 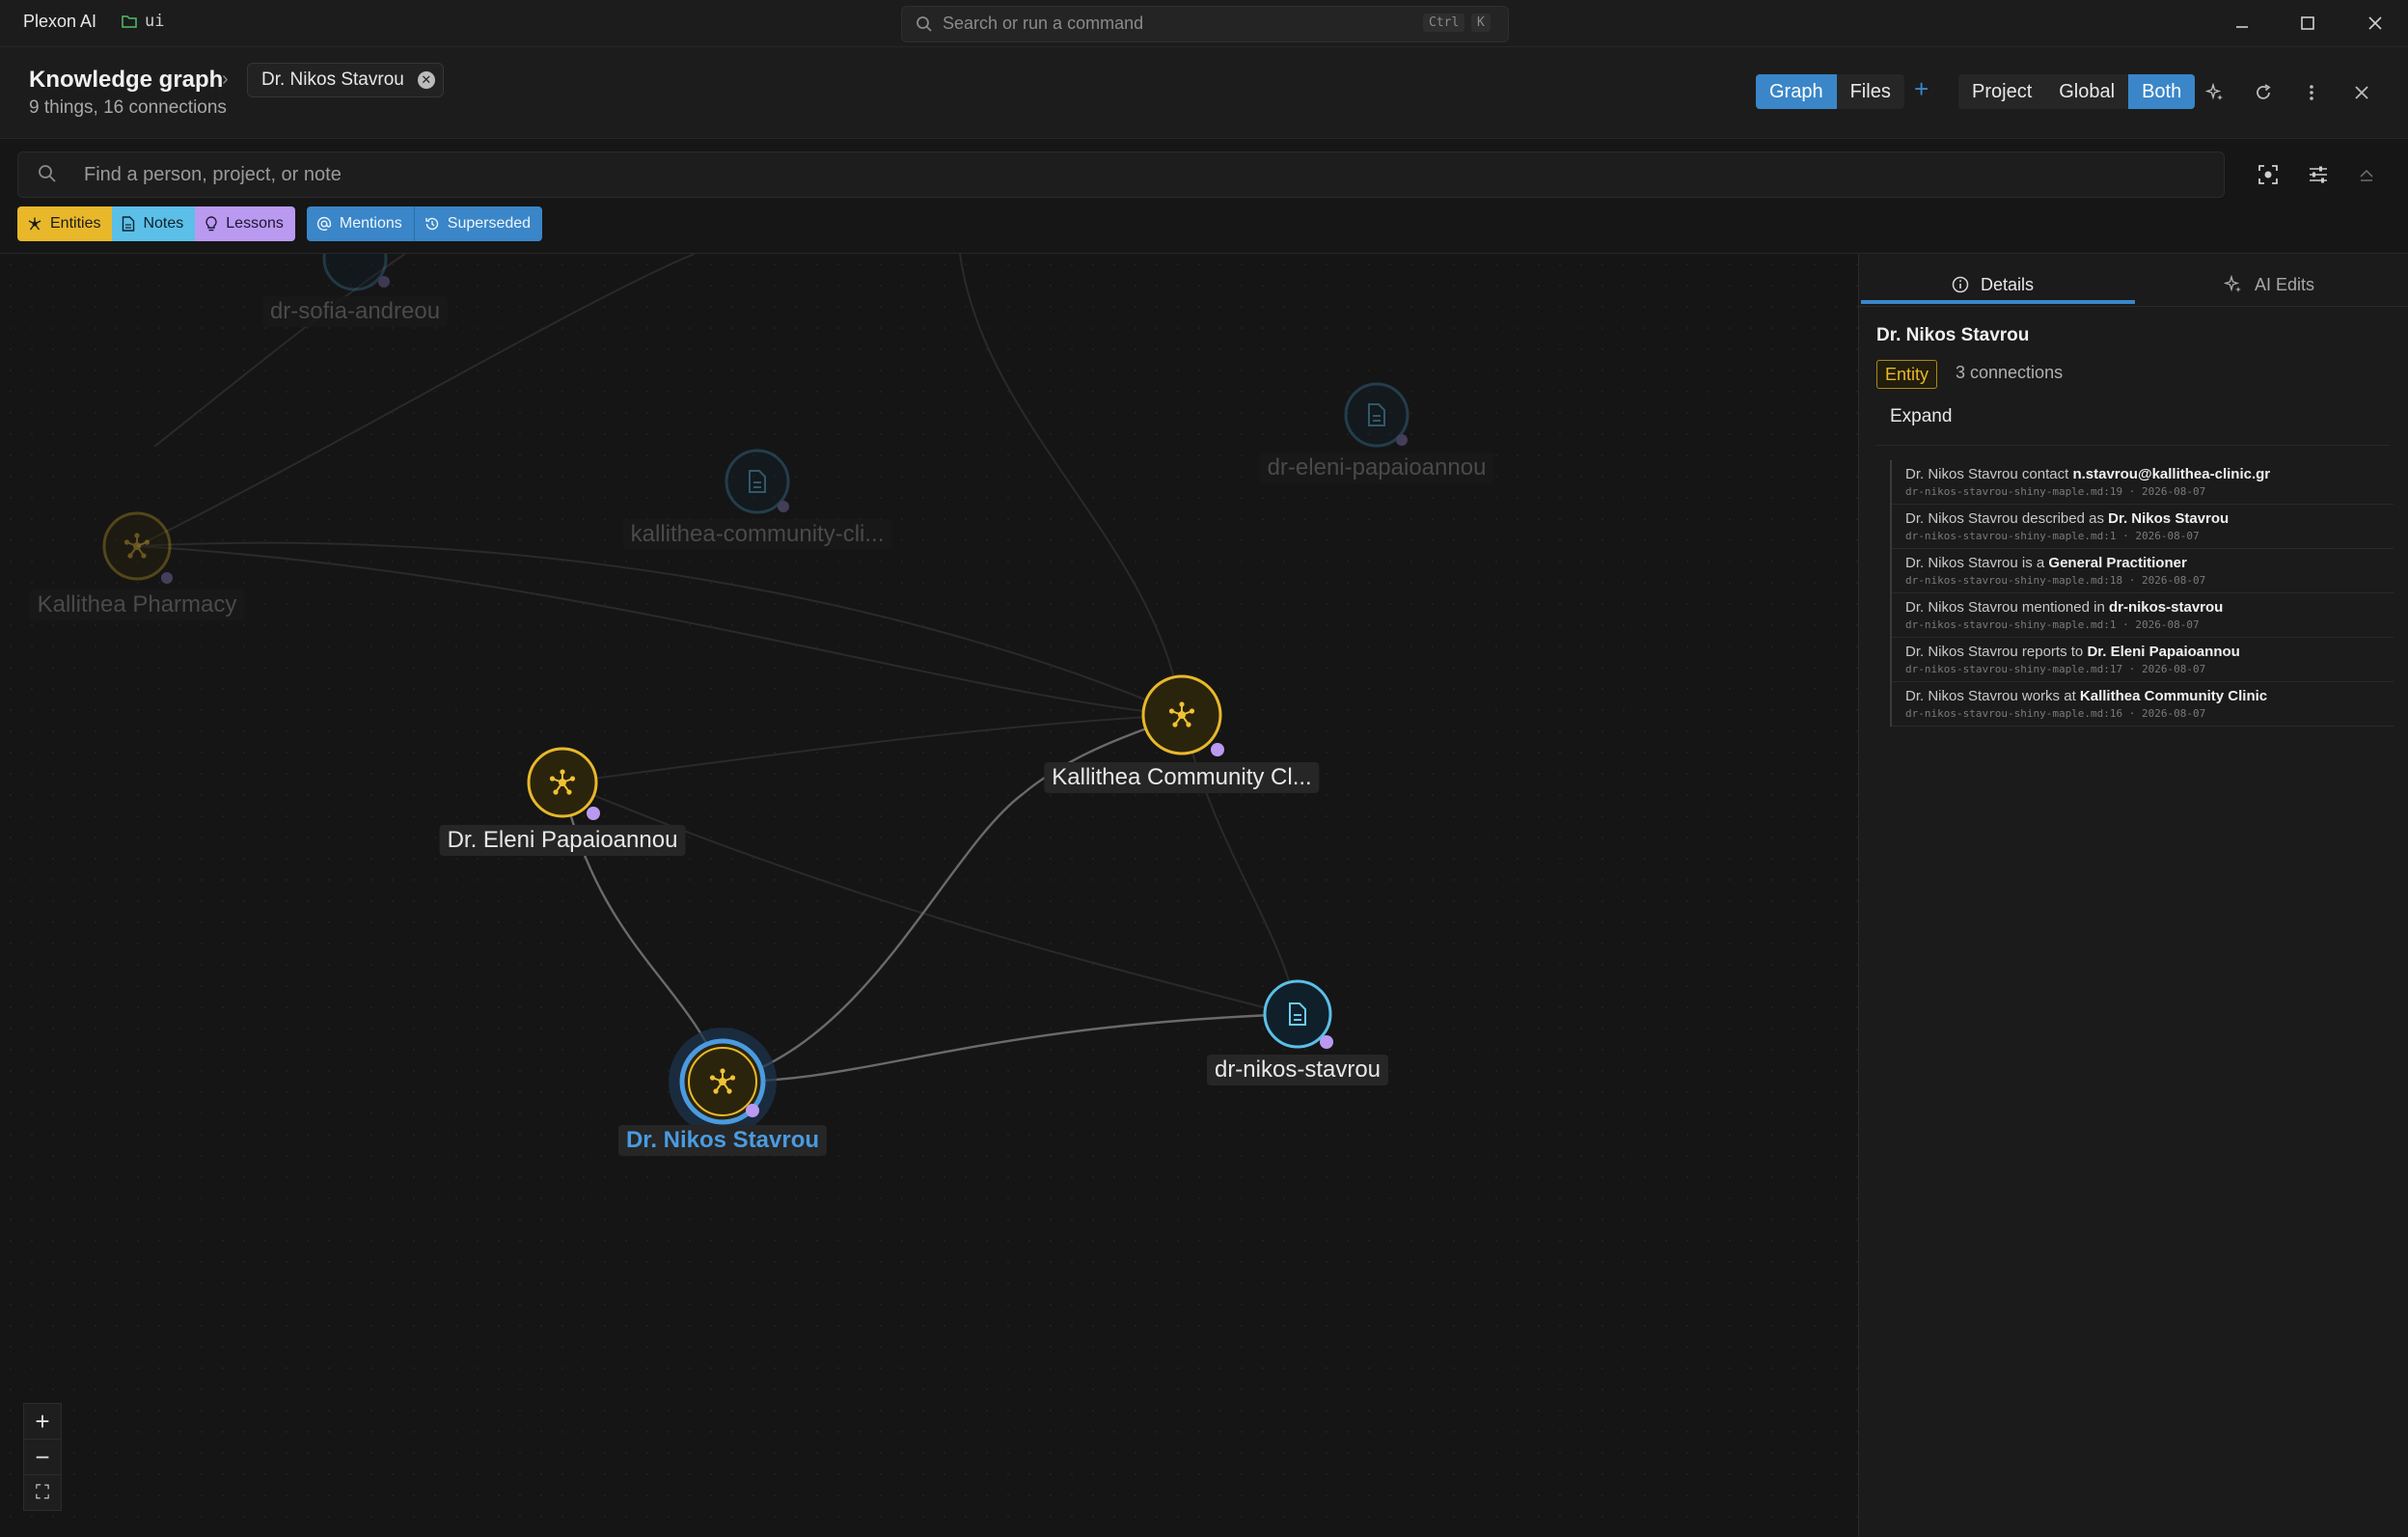 I want to click on filter-mentions: Mentions, so click(x=360, y=223).